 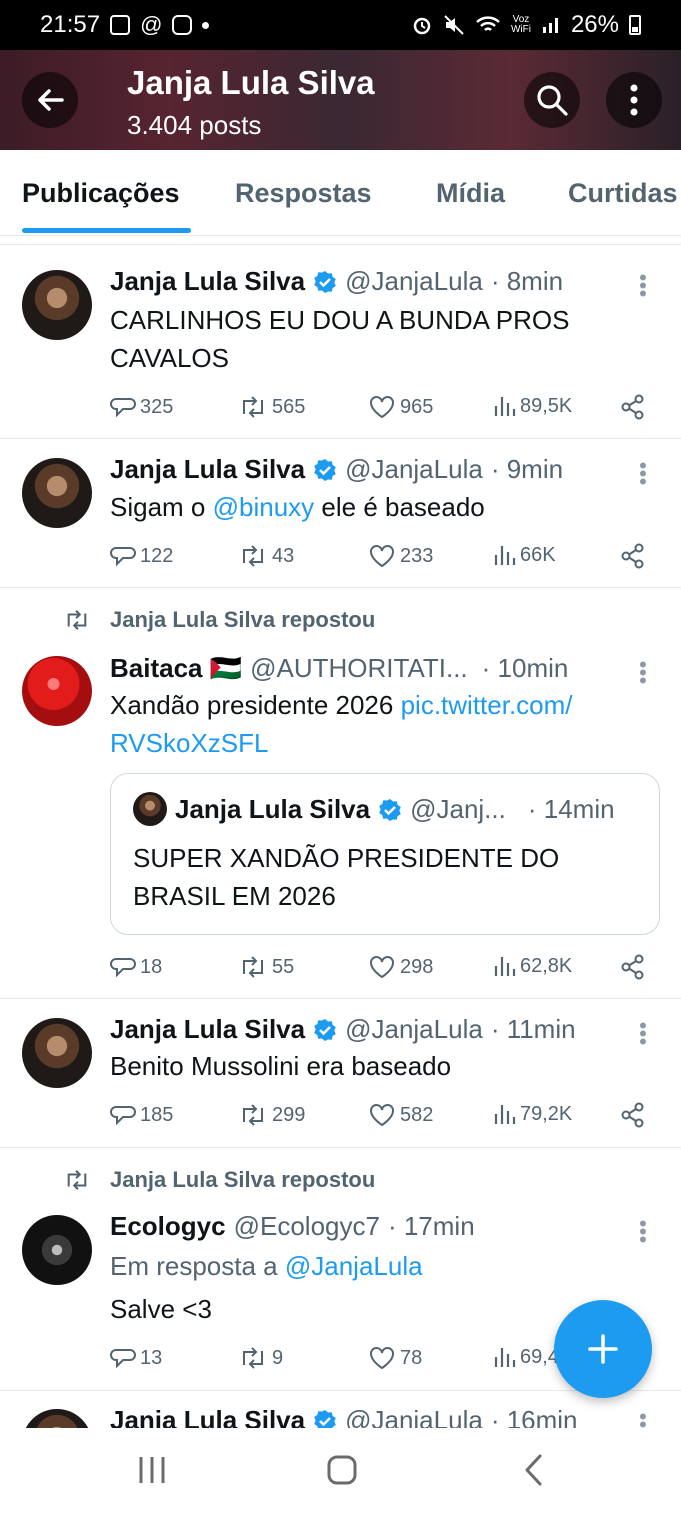 What do you see at coordinates (266, 556) in the screenshot?
I see `repost-button: 43` at bounding box center [266, 556].